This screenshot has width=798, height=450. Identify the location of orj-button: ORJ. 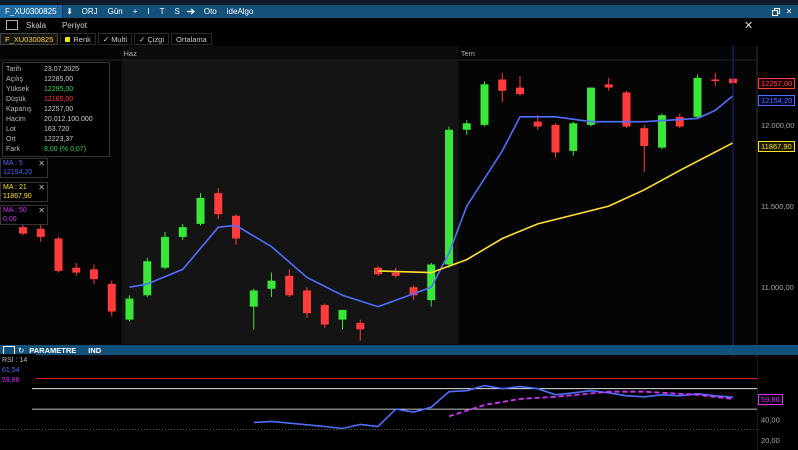
(90, 11).